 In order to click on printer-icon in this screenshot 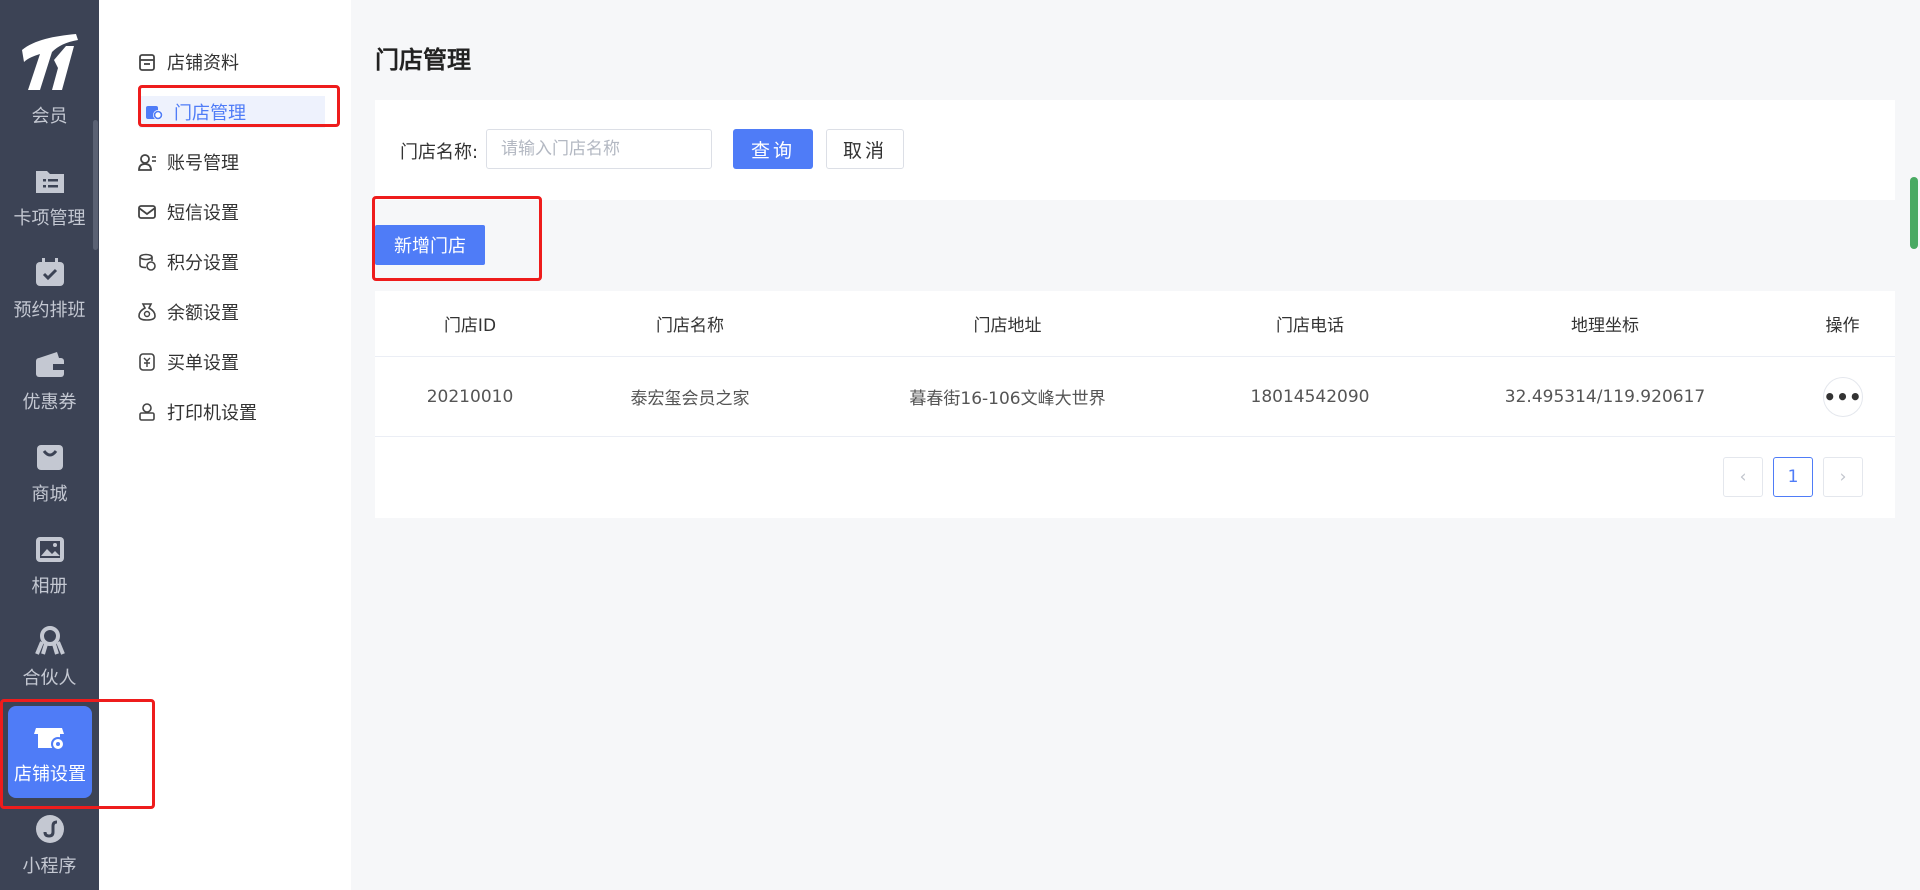, I will do `click(147, 412)`.